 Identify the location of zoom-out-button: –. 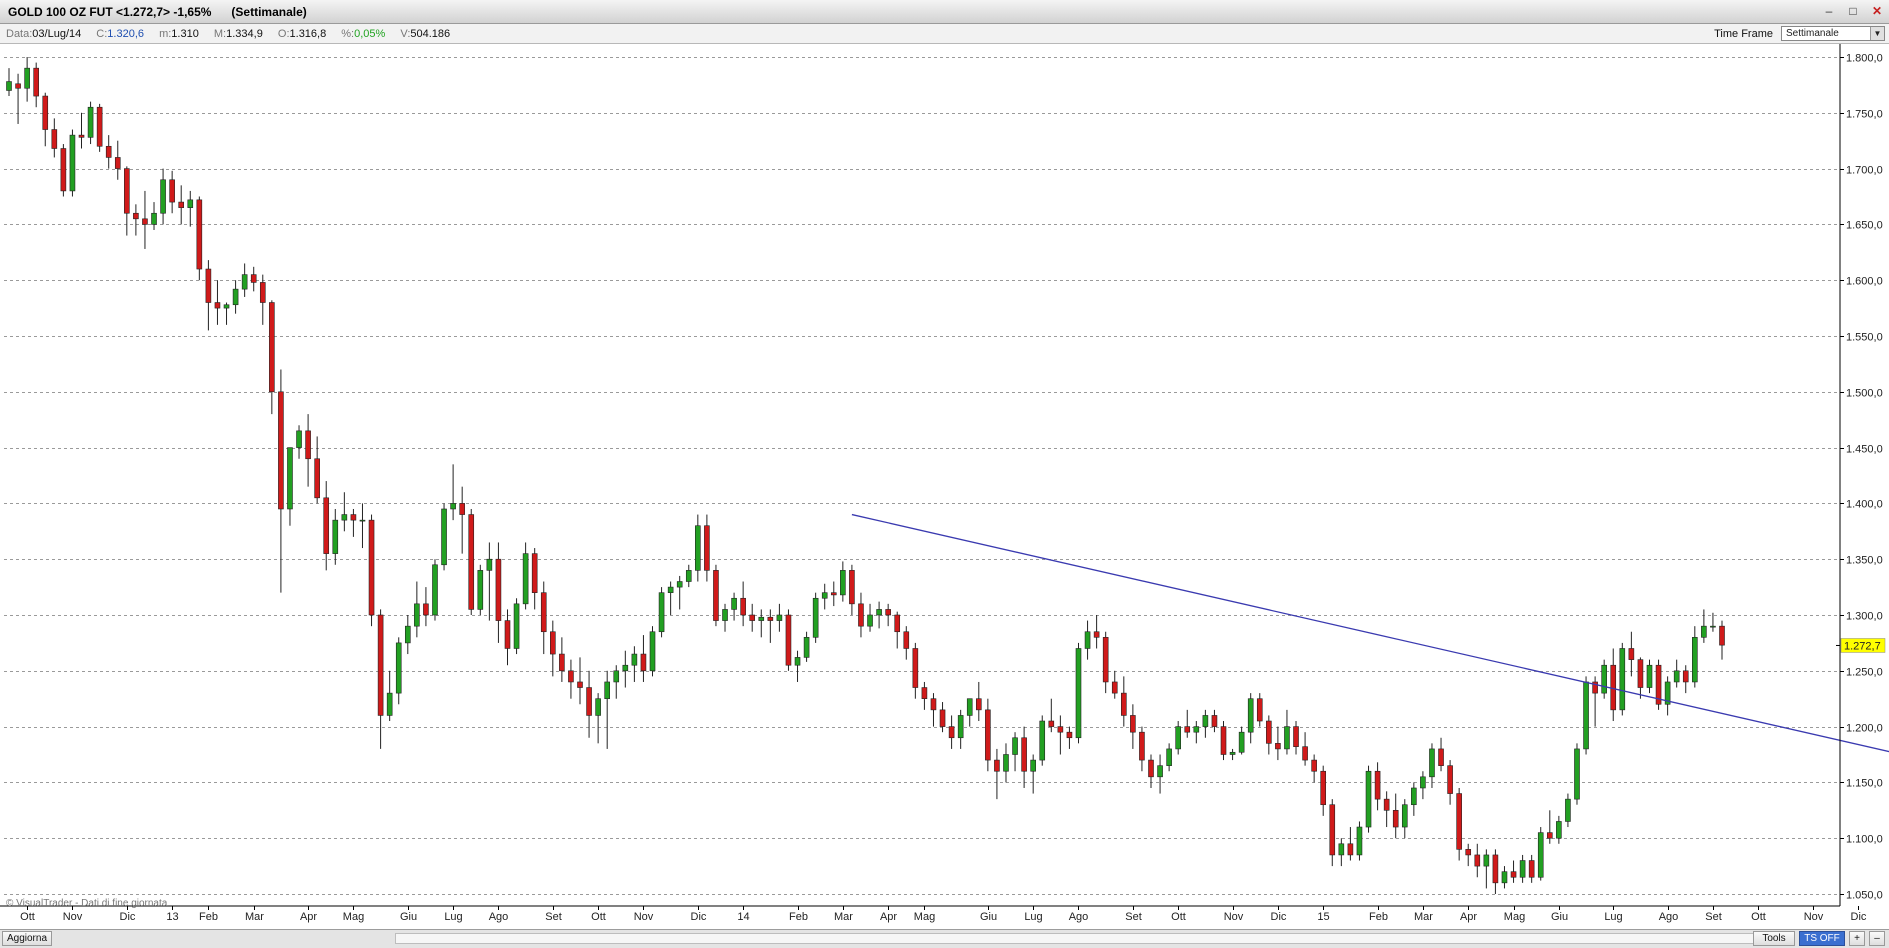
(1877, 938).